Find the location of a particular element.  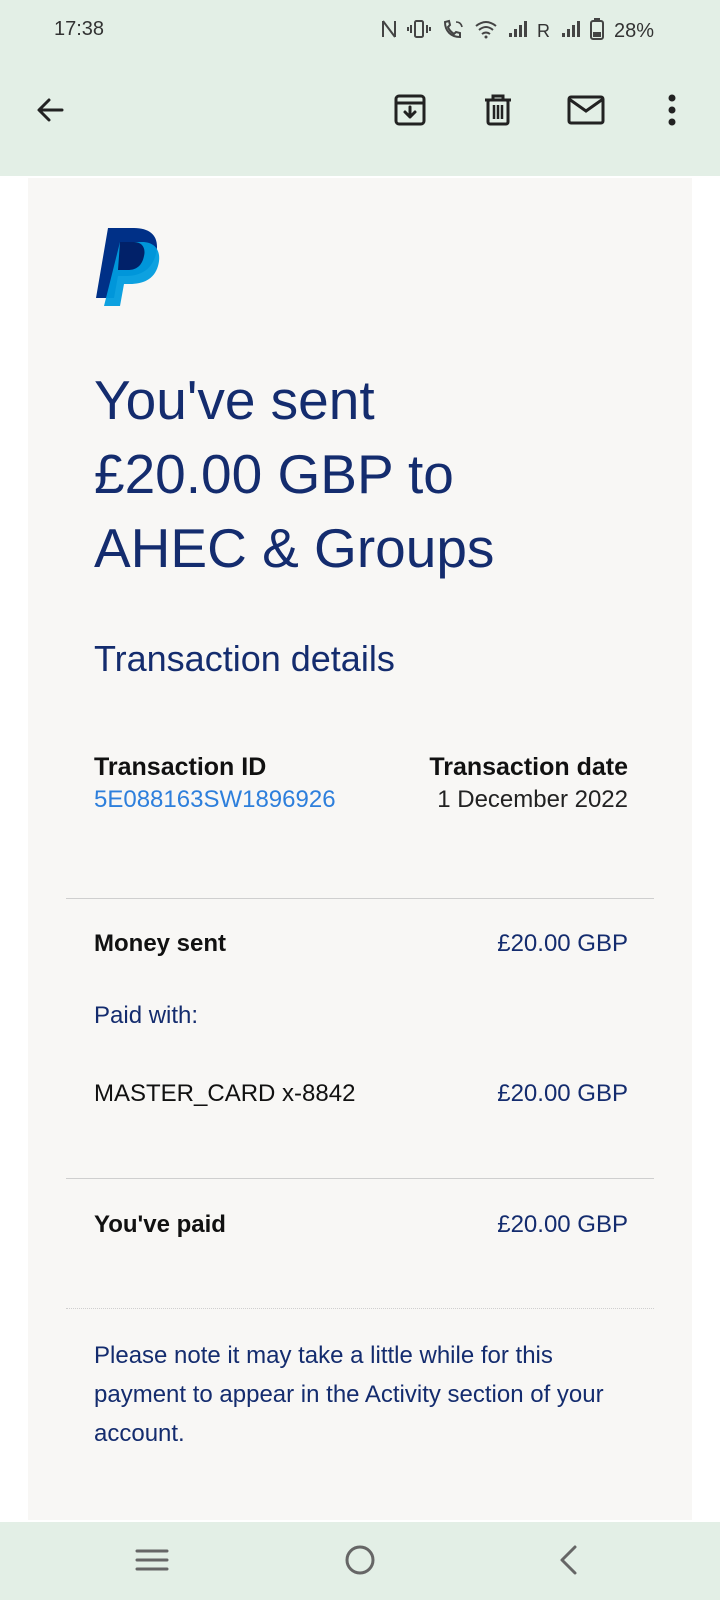

headline-line-2: £20.00 GBP to is located at coordinates (274, 474).